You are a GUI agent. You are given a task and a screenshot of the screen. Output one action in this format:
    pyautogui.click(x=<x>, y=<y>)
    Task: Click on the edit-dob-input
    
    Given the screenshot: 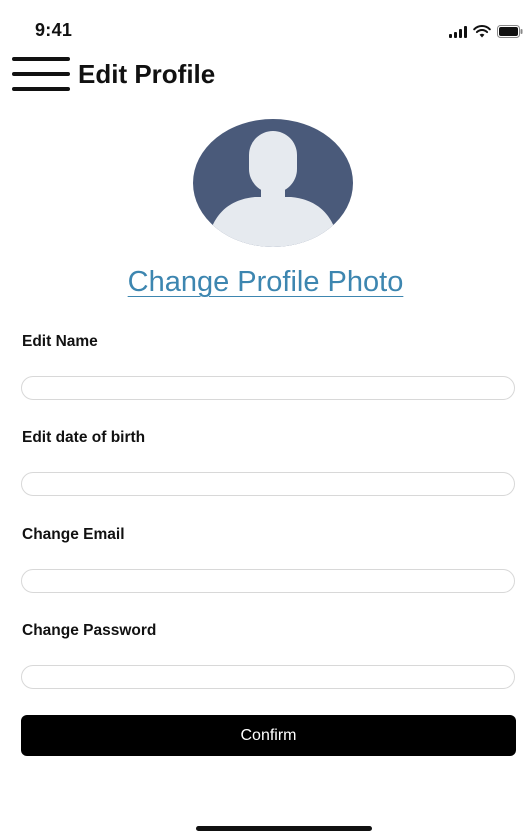 What is the action you would take?
    pyautogui.click(x=268, y=484)
    